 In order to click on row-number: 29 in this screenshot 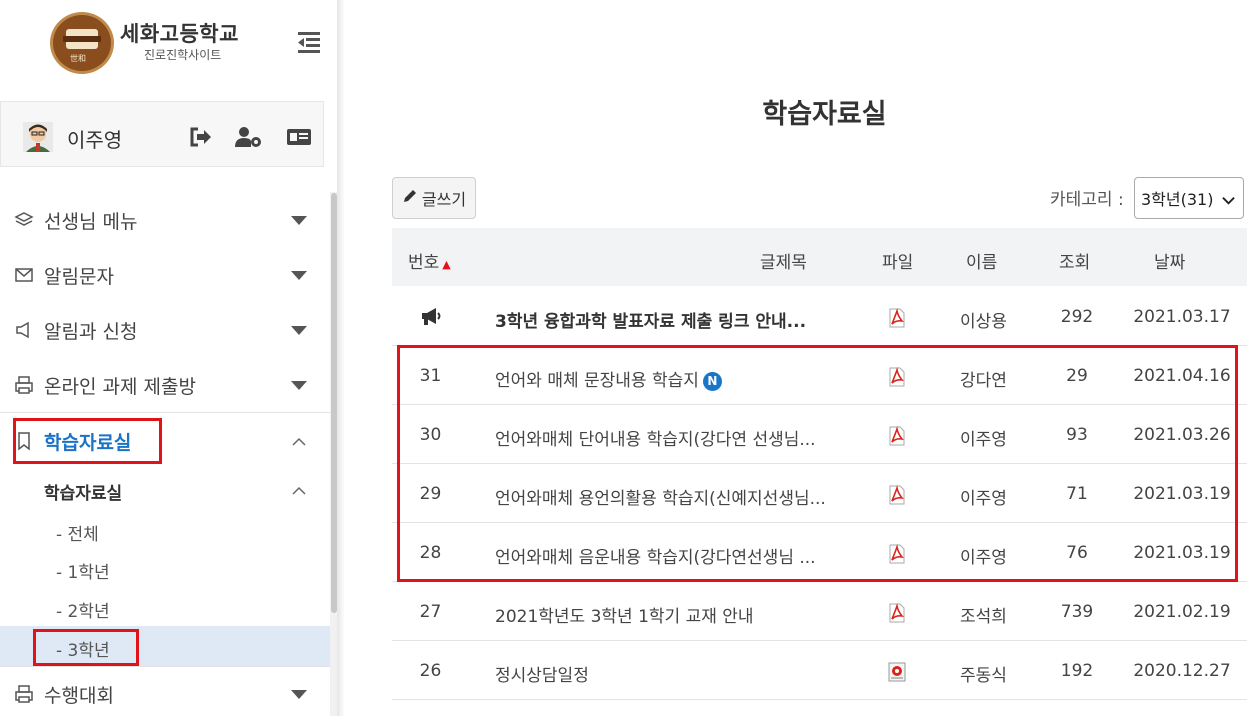, I will do `click(430, 494)`.